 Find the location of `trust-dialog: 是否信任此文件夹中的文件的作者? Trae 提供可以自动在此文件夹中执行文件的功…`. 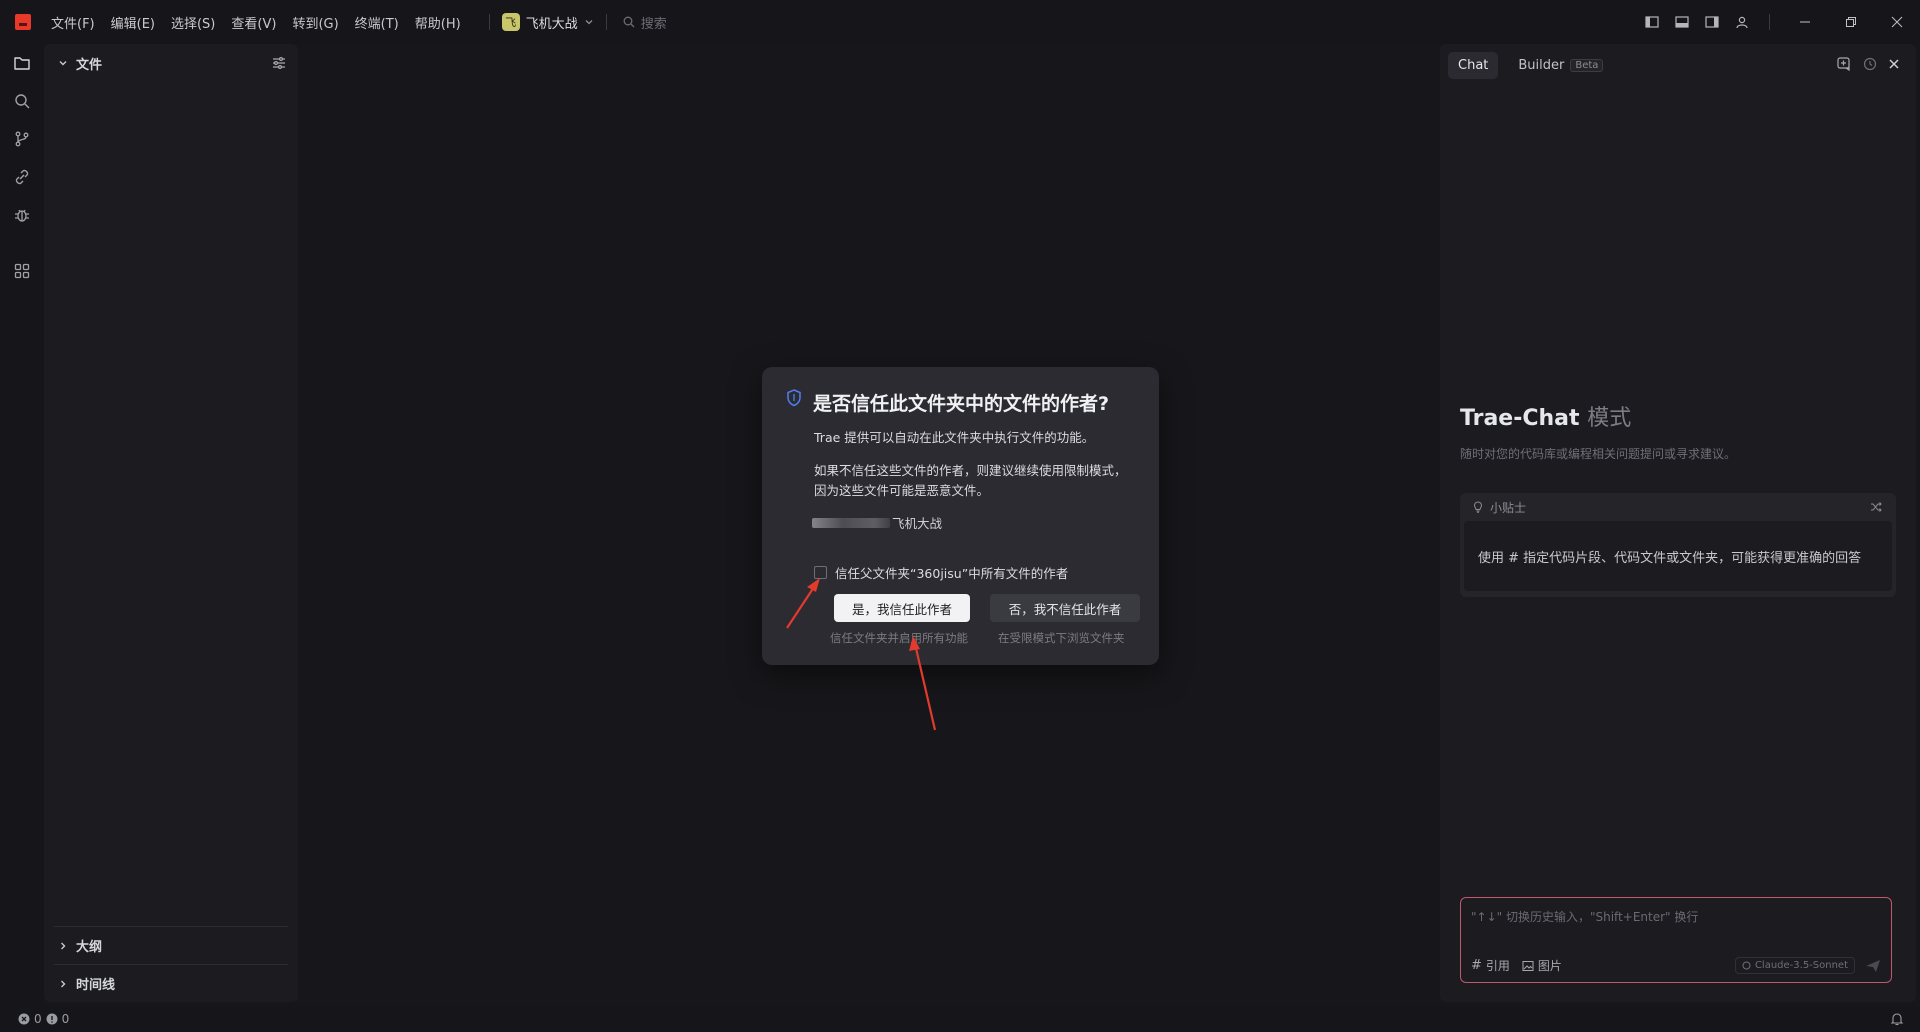

trust-dialog: 是否信任此文件夹中的文件的作者? Trae 提供可以自动在此文件夹中执行文件的功… is located at coordinates (960, 516).